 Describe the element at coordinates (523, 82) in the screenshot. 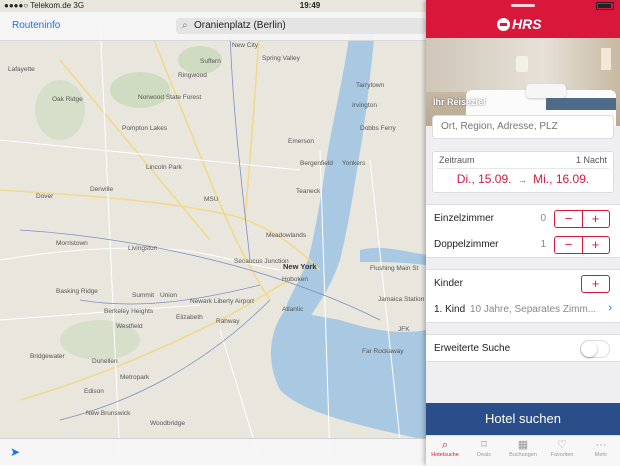

I see `hotel-hero-image: Ihr Reiseziel` at that location.